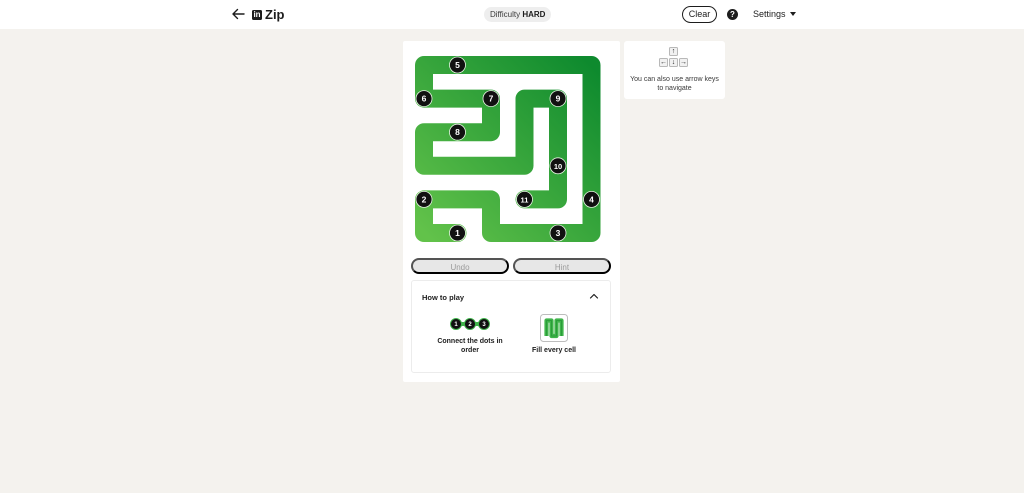 The image size is (1024, 493). I want to click on numbered-dot-5: 5, so click(457, 65).